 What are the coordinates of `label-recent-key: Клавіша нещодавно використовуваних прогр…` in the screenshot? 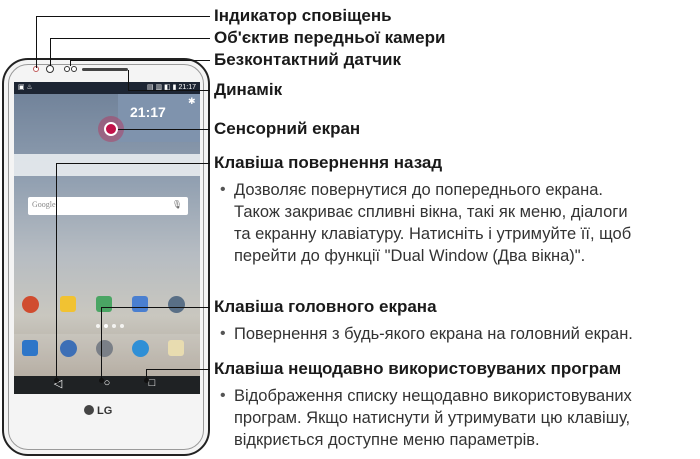 It's located at (418, 368).